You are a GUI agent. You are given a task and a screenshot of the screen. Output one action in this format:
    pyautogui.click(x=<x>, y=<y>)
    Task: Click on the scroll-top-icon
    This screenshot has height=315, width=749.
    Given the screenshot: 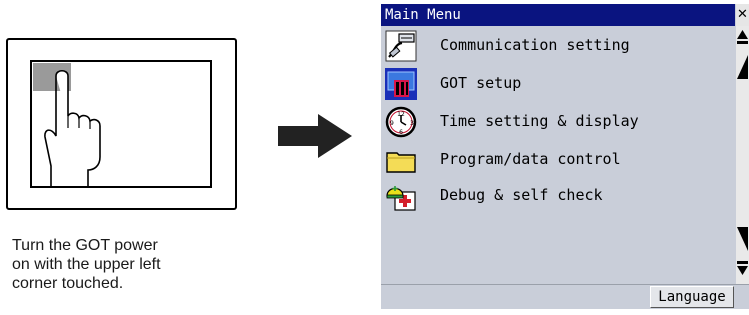 What is the action you would take?
    pyautogui.click(x=742, y=37)
    